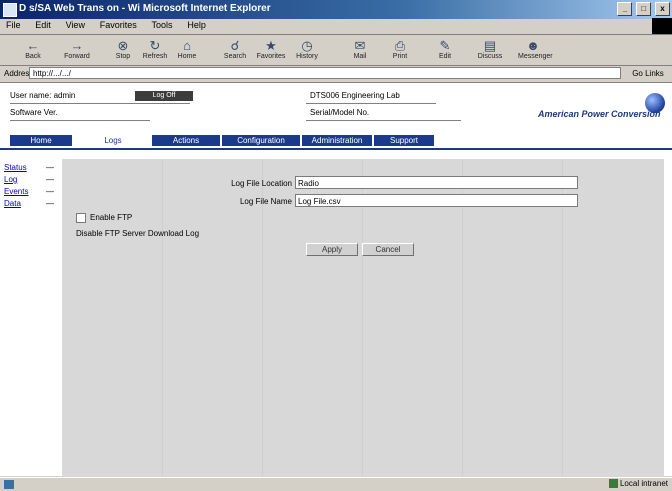  What do you see at coordinates (360, 56) in the screenshot?
I see `mail-label: Mail` at bounding box center [360, 56].